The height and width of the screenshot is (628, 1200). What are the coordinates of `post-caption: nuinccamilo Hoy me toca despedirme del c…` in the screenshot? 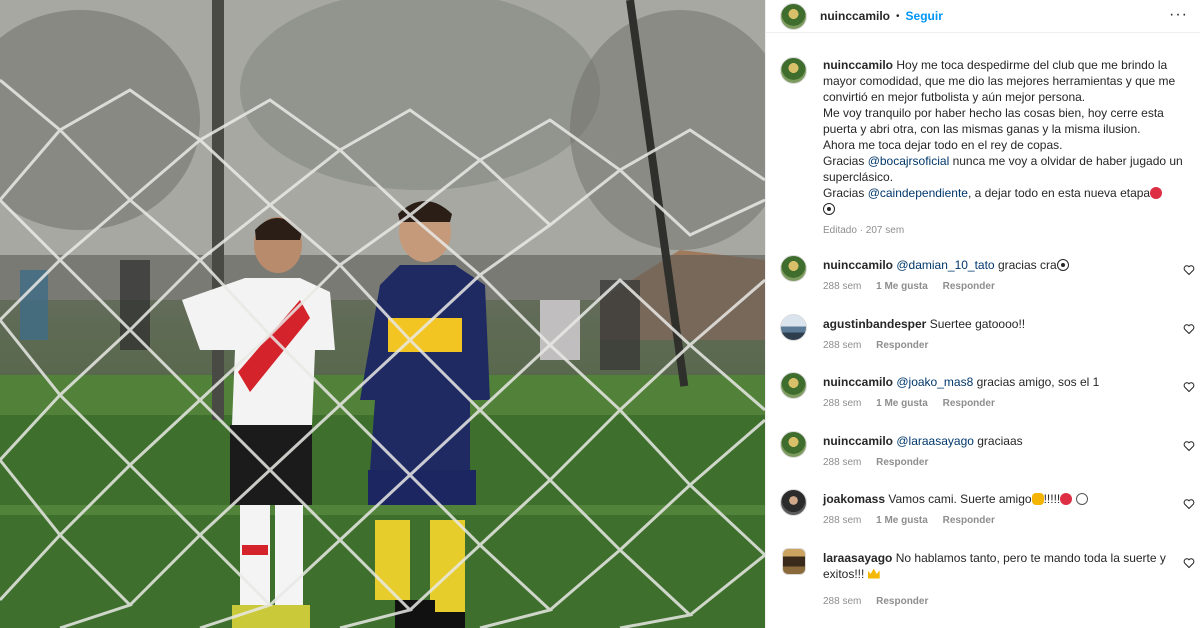 It's located at (983, 136).